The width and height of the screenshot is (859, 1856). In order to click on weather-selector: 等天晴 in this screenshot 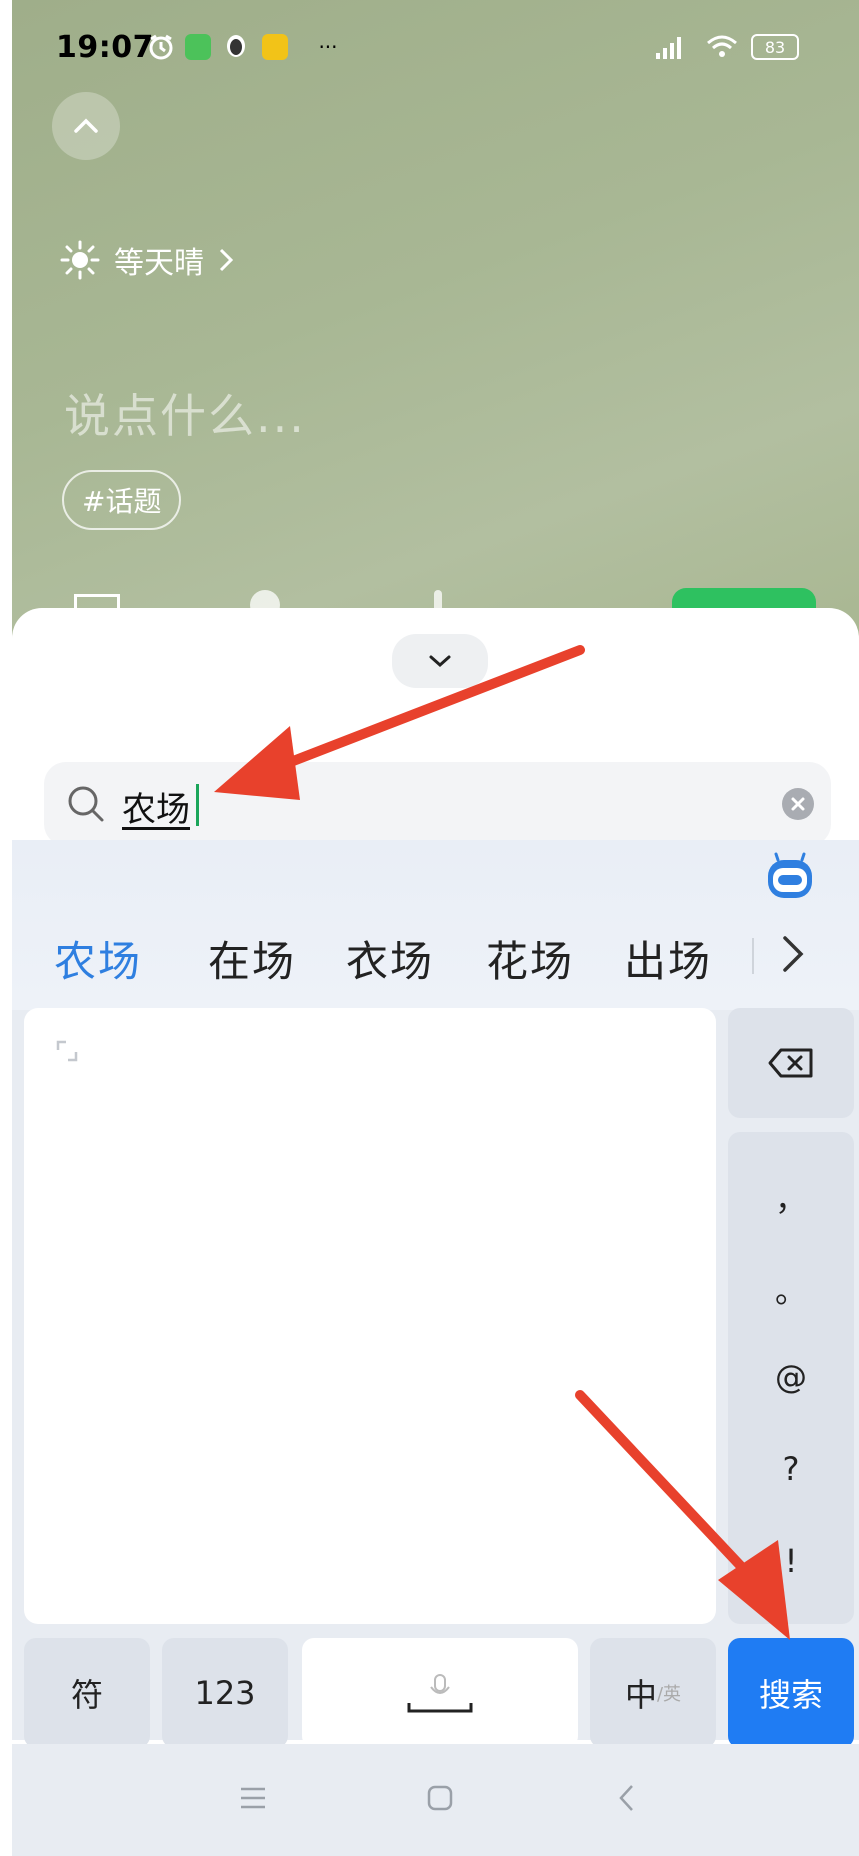, I will do `click(147, 260)`.